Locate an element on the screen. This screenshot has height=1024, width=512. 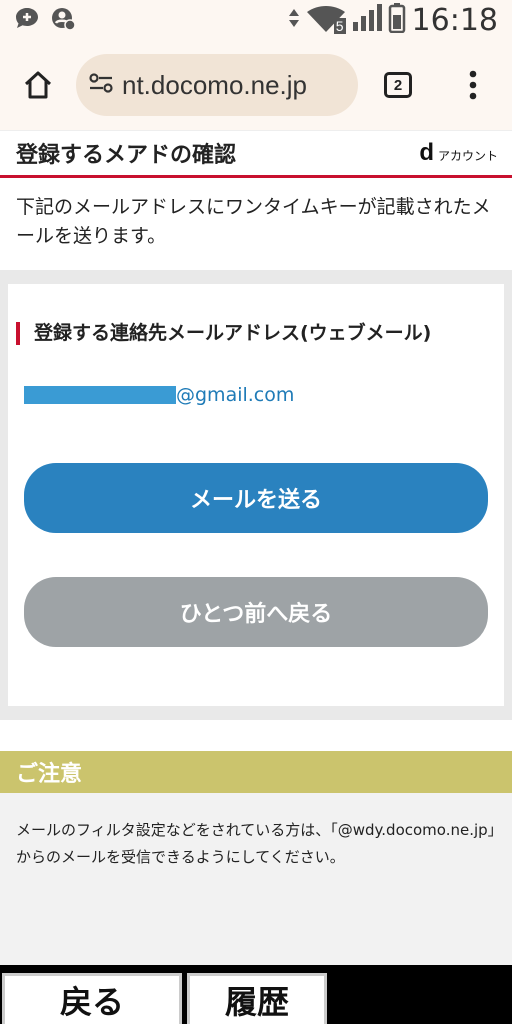
home-button is located at coordinates (38, 85).